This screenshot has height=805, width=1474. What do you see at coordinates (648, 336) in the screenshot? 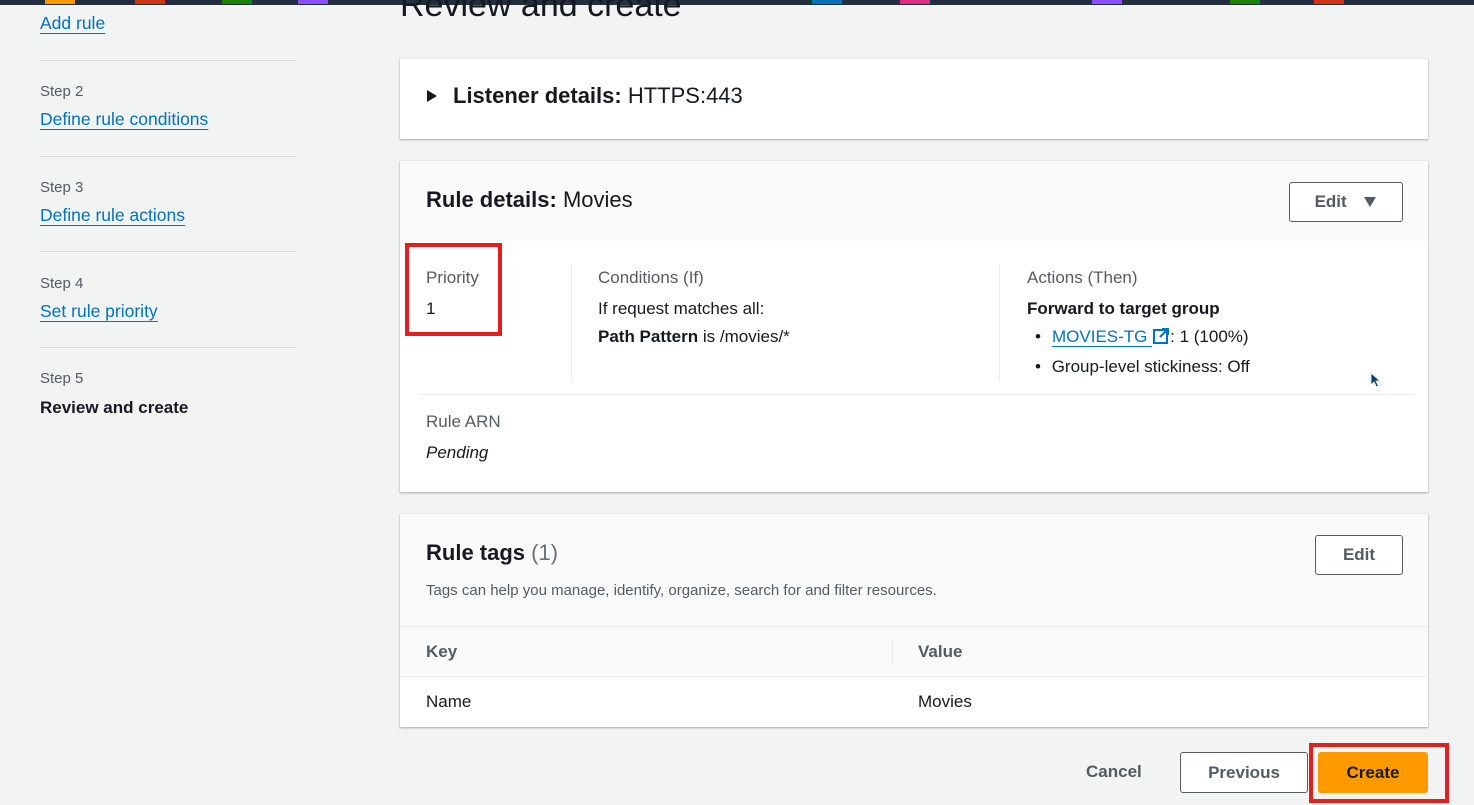
I see `path-pattern-label: Path Pattern` at bounding box center [648, 336].